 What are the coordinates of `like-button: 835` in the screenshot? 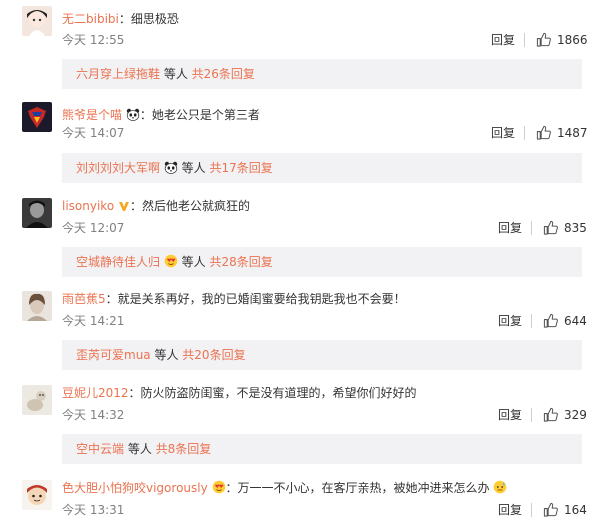 It's located at (565, 228).